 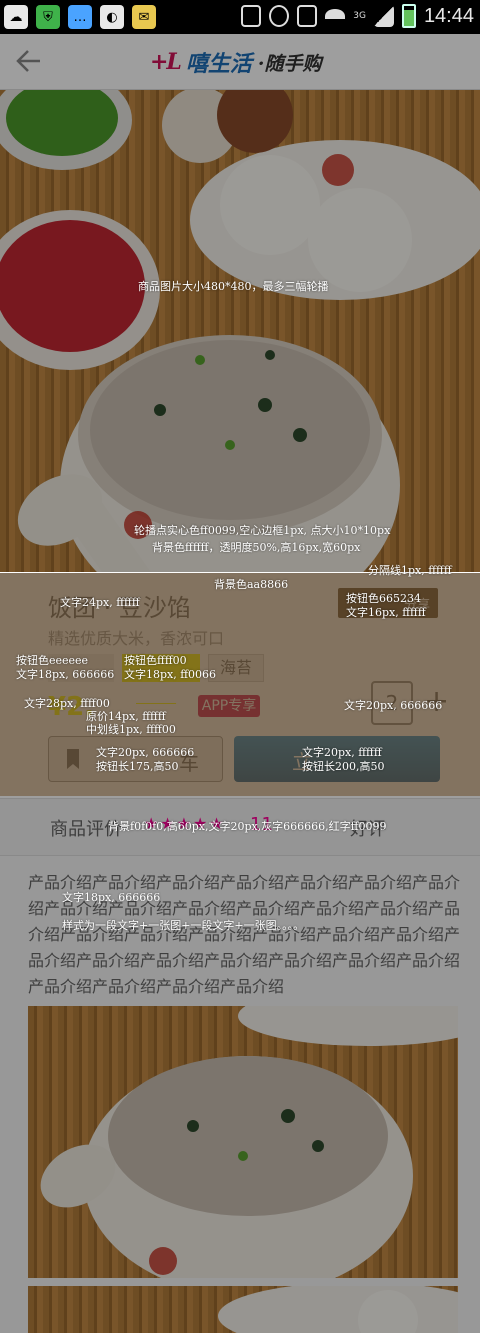 I want to click on annotation-orig-price: 原价14px, ffffff, so click(x=126, y=716).